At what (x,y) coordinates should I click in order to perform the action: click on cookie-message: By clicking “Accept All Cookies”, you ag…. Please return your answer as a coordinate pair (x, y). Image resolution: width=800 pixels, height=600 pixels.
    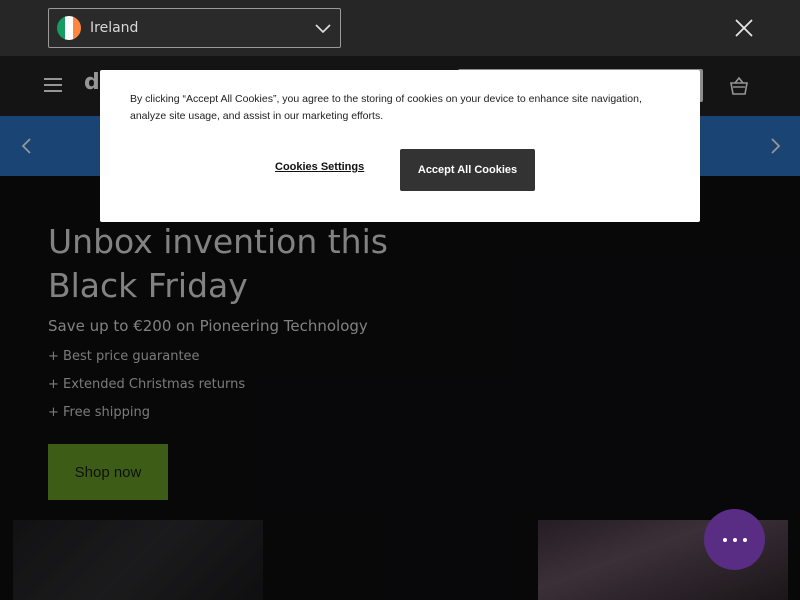
    Looking at the image, I should click on (386, 107).